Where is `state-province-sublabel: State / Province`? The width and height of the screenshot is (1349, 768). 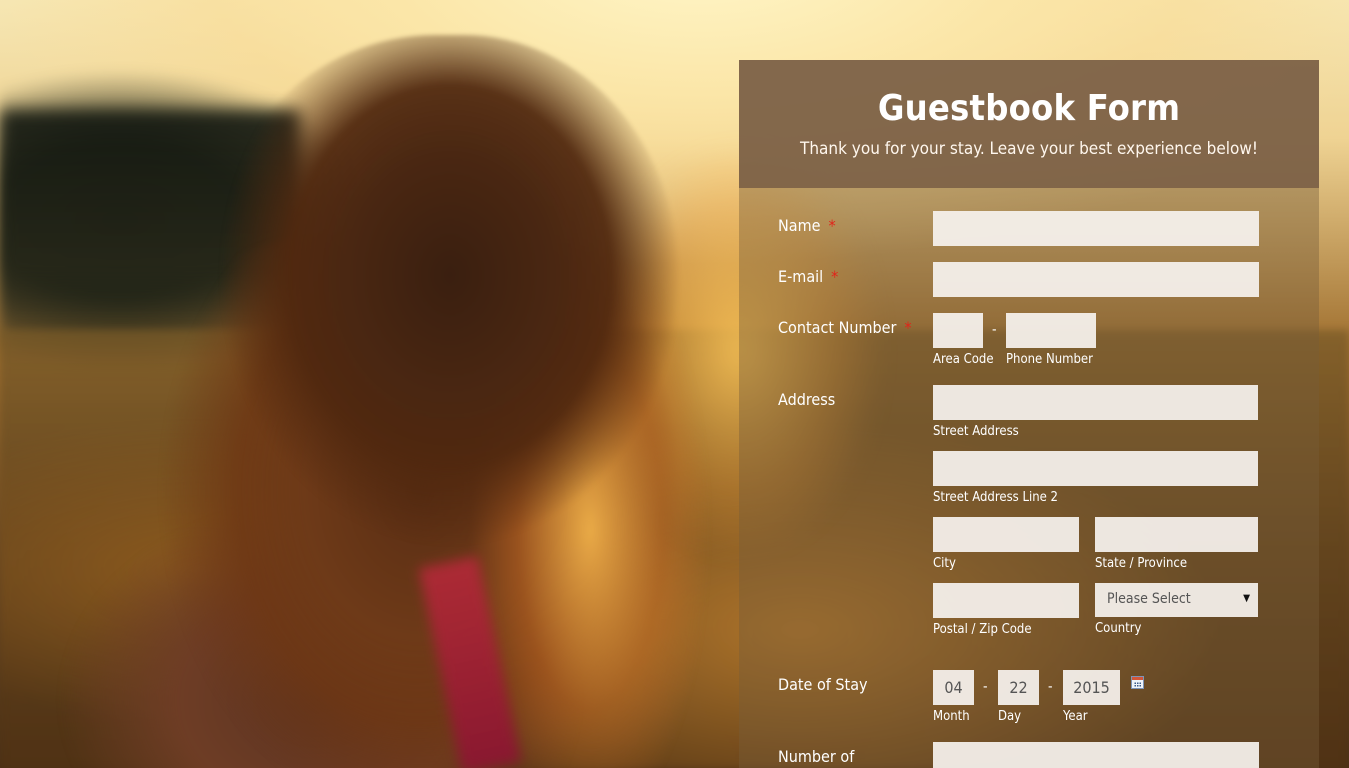 state-province-sublabel: State / Province is located at coordinates (1141, 563).